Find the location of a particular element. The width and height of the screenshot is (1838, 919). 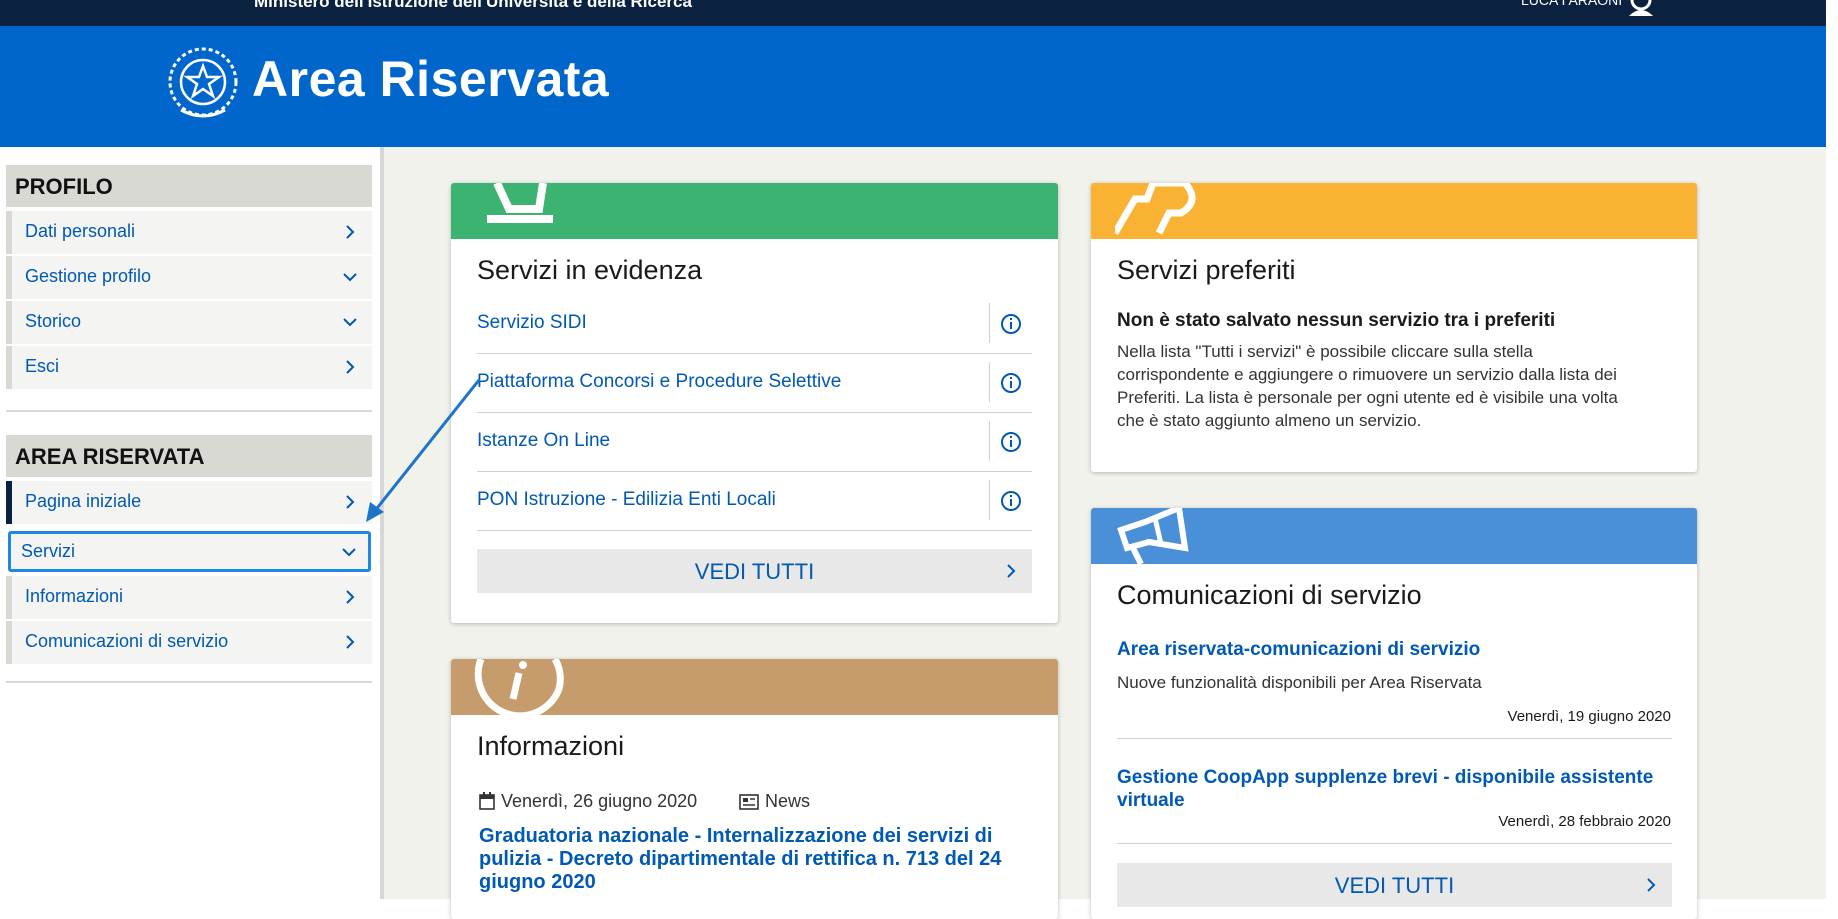

sidebar-item-label: Pagina iniziale is located at coordinates (83, 501).